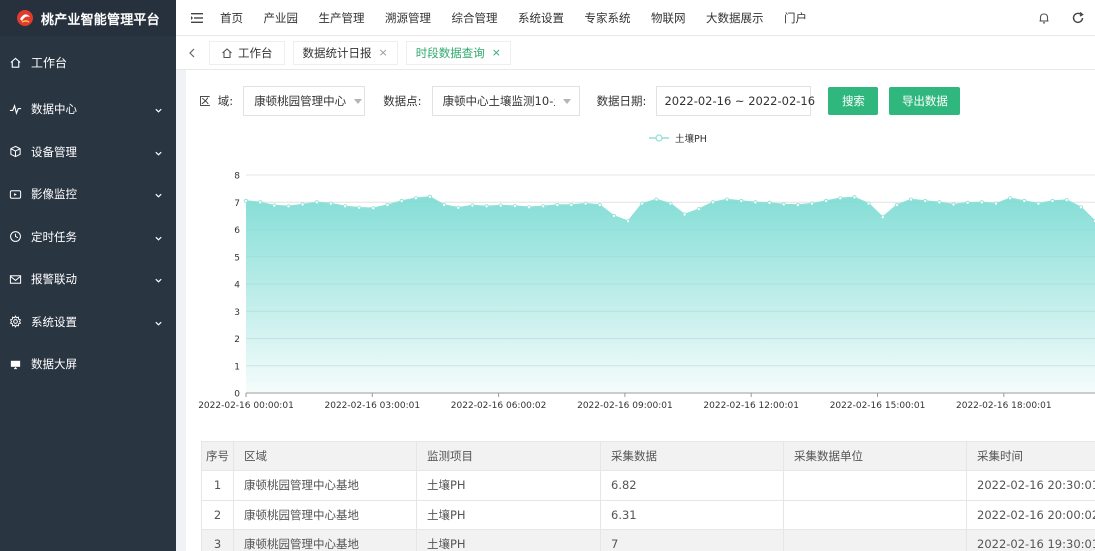  I want to click on date-range-input: 2022-02-16 ~ 2022-02-16, so click(735, 101).